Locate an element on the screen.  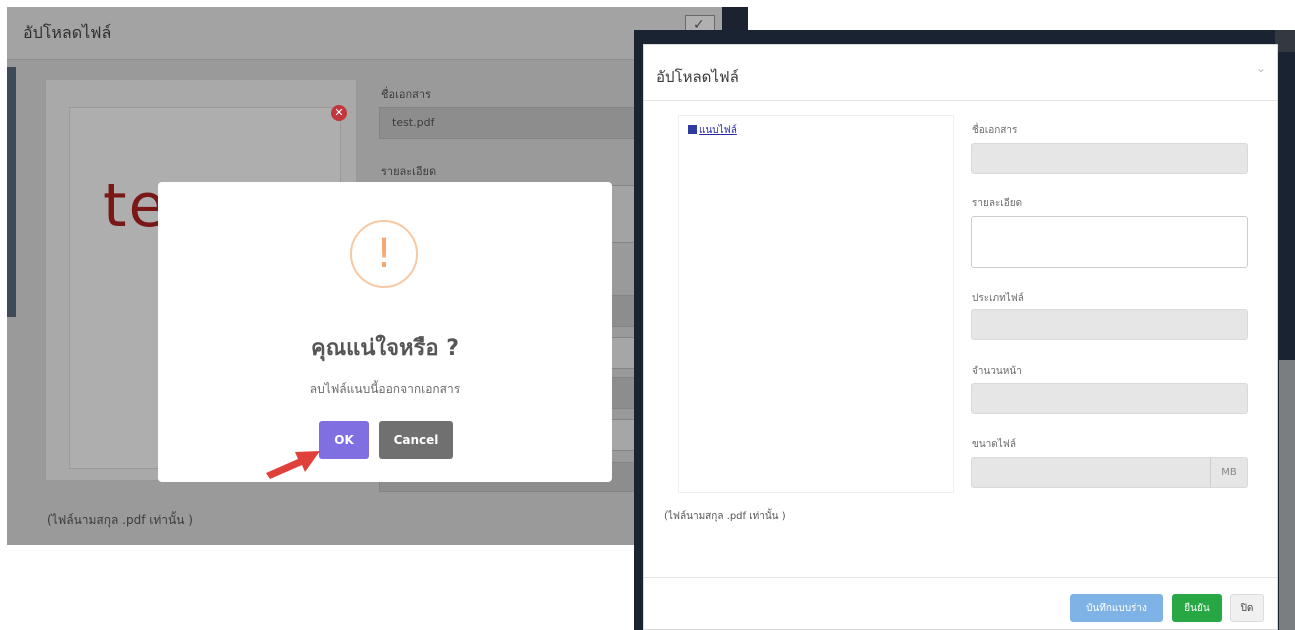
file-size-unit: MB is located at coordinates (1228, 472).